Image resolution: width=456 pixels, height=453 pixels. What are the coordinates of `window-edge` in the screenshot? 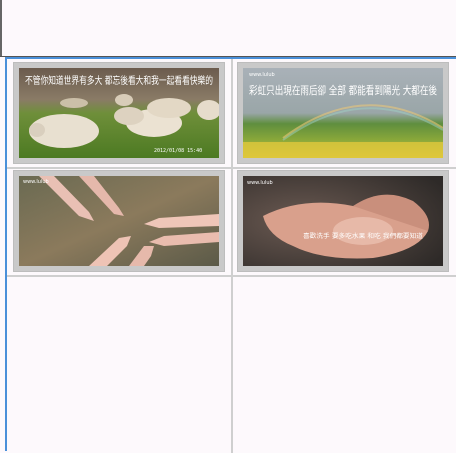 It's located at (1, 28).